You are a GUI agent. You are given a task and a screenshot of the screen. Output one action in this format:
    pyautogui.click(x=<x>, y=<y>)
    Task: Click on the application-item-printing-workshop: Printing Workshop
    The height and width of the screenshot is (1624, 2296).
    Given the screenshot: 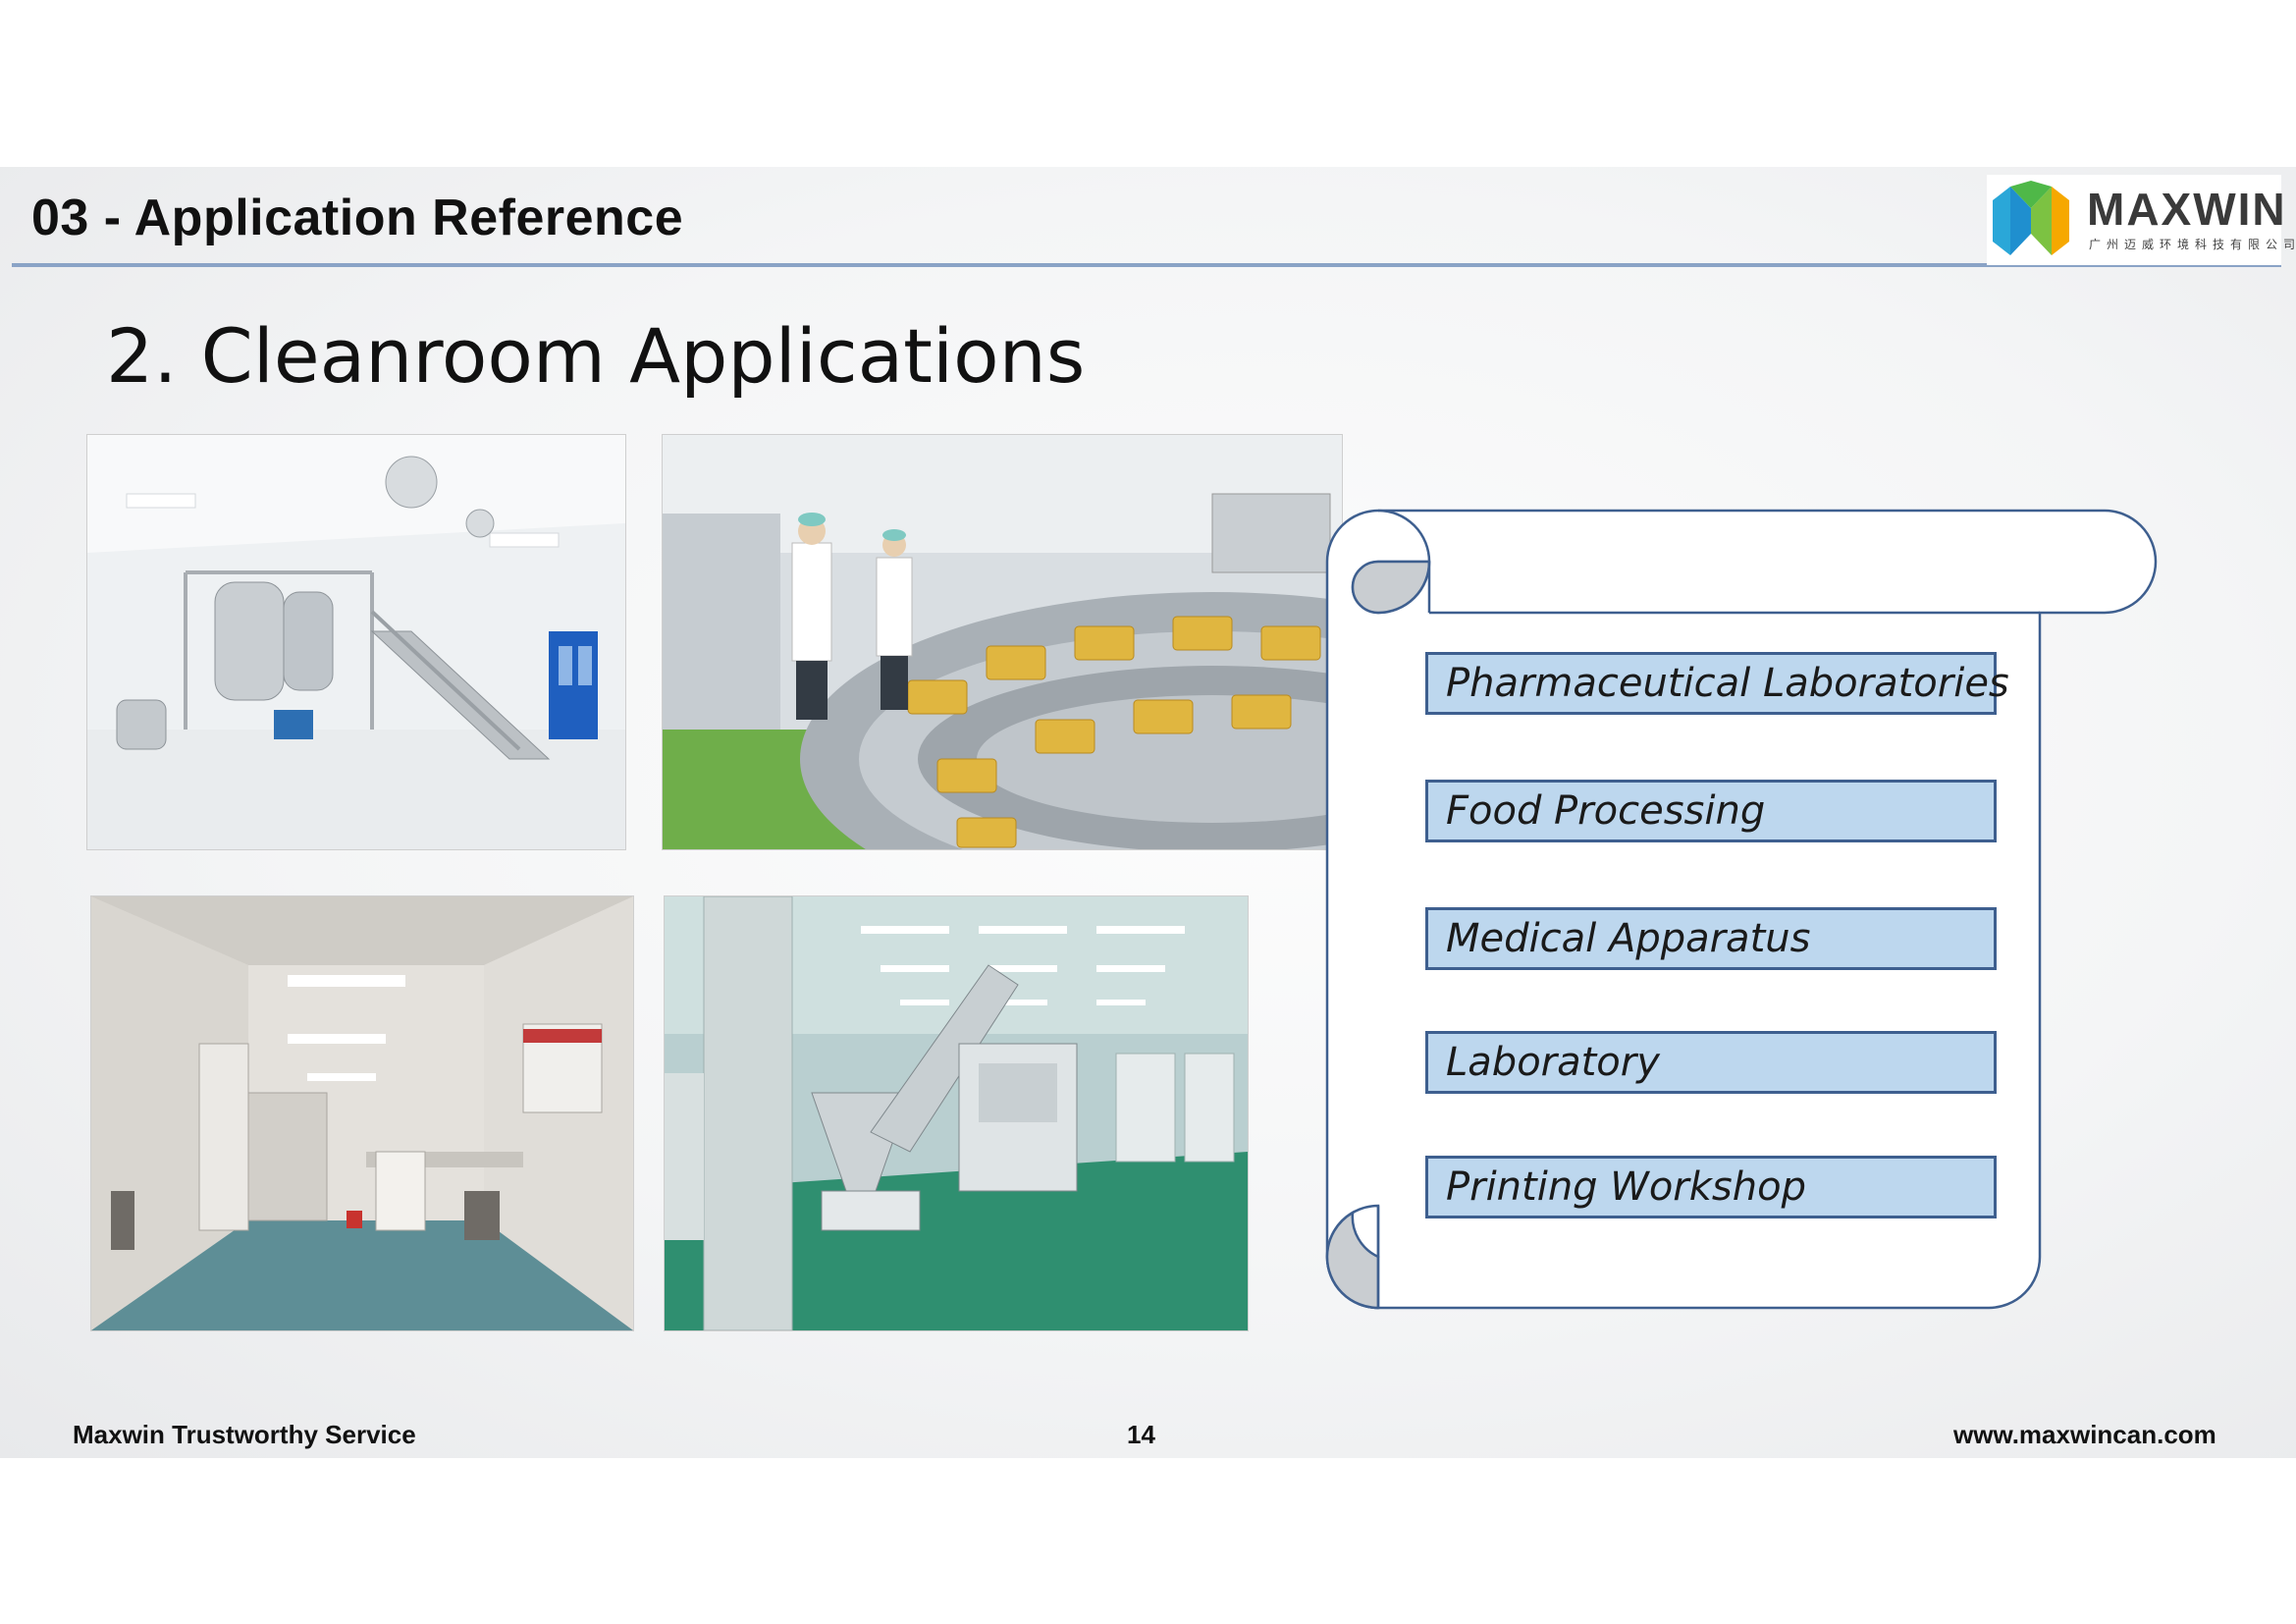 What is the action you would take?
    pyautogui.click(x=1711, y=1187)
    